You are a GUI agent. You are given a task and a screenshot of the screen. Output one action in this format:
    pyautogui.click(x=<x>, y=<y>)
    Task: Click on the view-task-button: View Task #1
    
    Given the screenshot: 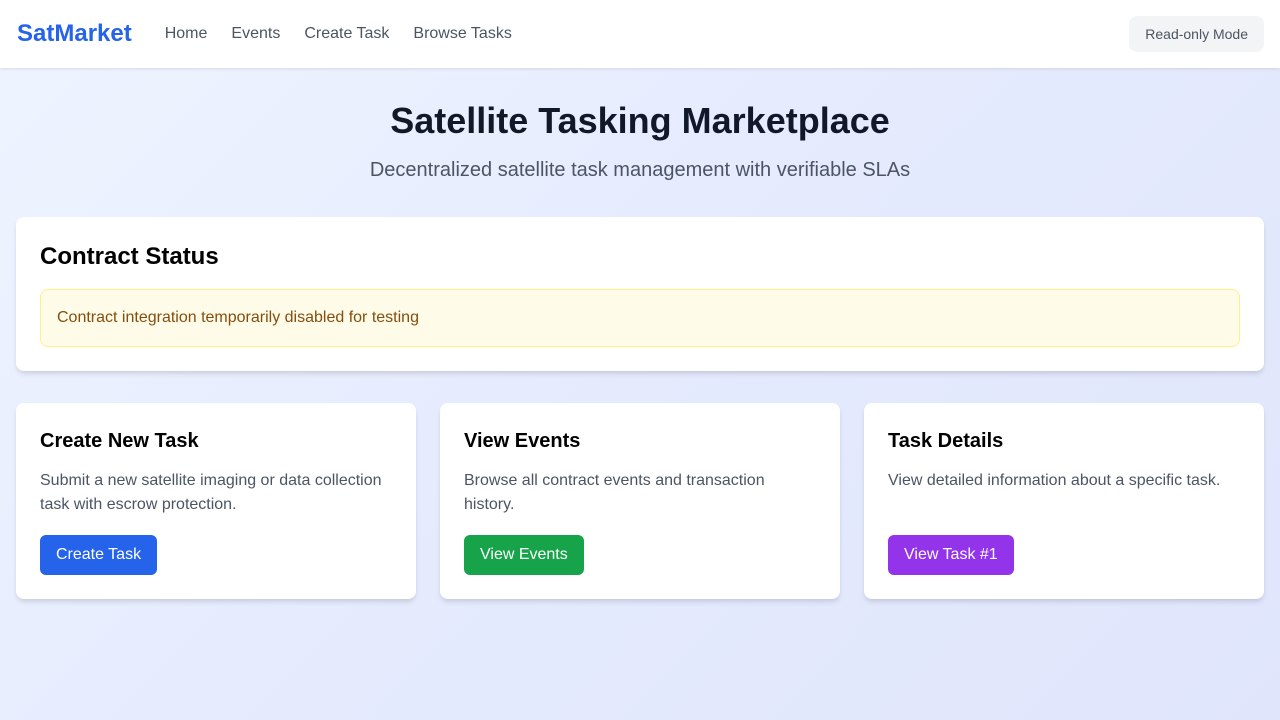 What is the action you would take?
    pyautogui.click(x=951, y=555)
    